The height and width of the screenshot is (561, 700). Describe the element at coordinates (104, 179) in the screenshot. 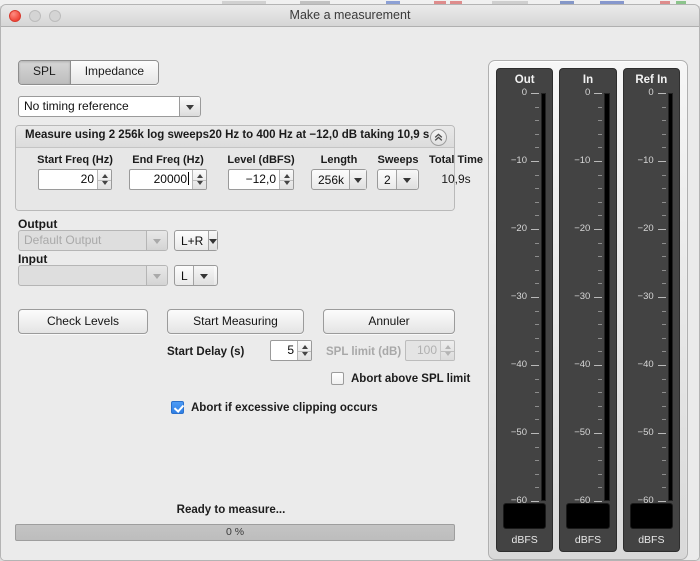

I see `start-freq-stepper` at that location.